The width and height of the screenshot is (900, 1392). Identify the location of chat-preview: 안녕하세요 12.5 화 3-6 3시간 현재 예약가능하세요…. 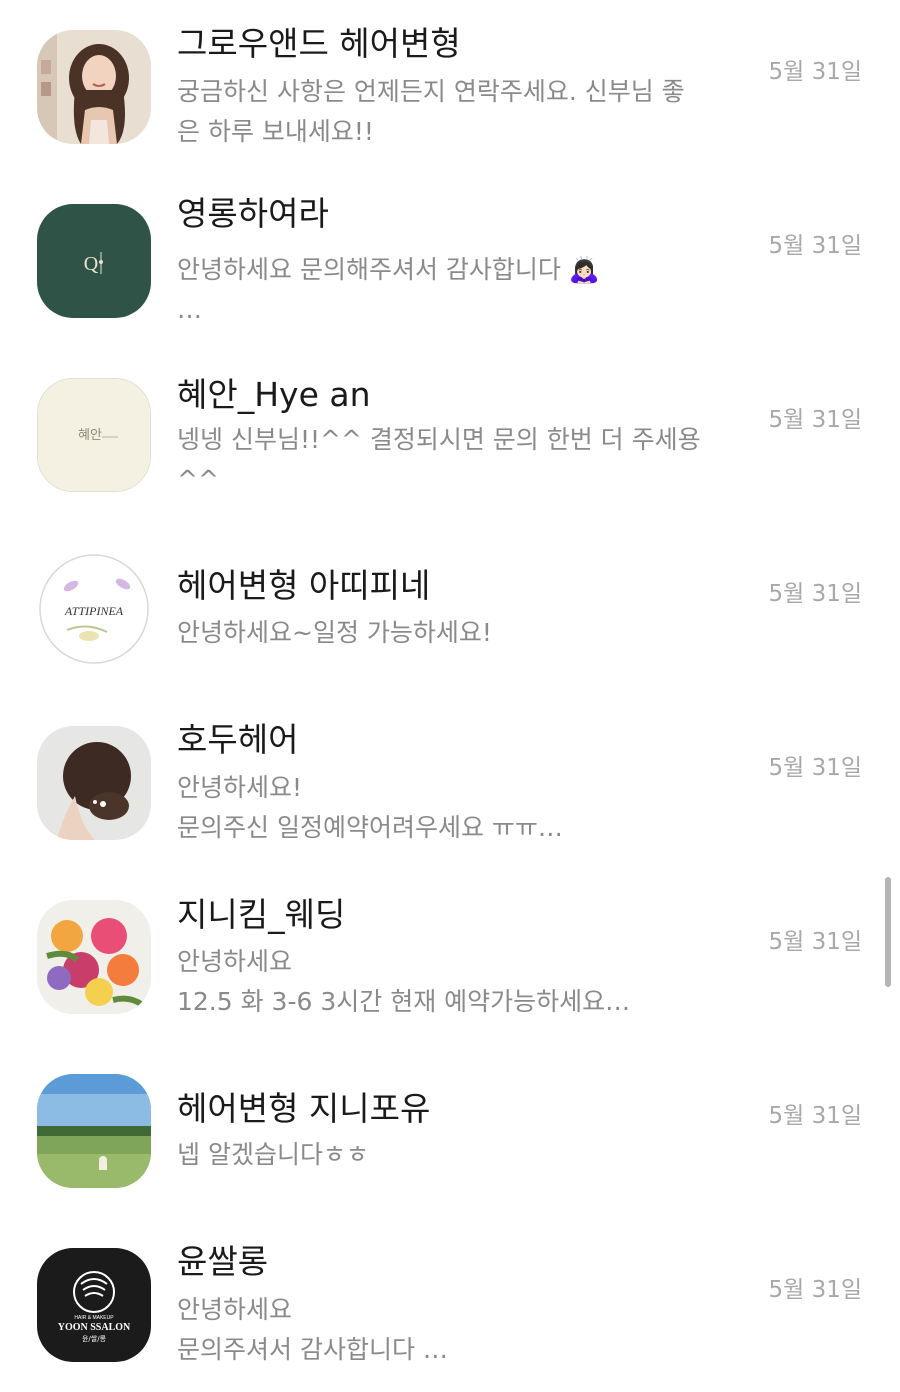
(404, 981).